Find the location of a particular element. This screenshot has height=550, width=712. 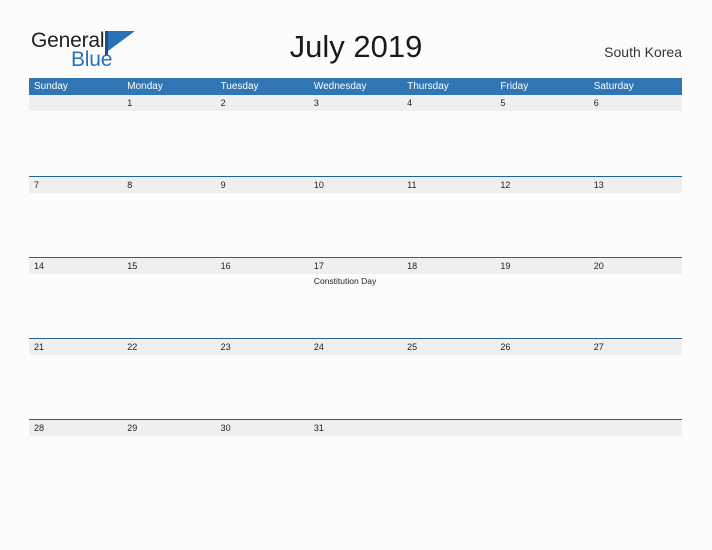

day-cell: 3 is located at coordinates (355, 135).